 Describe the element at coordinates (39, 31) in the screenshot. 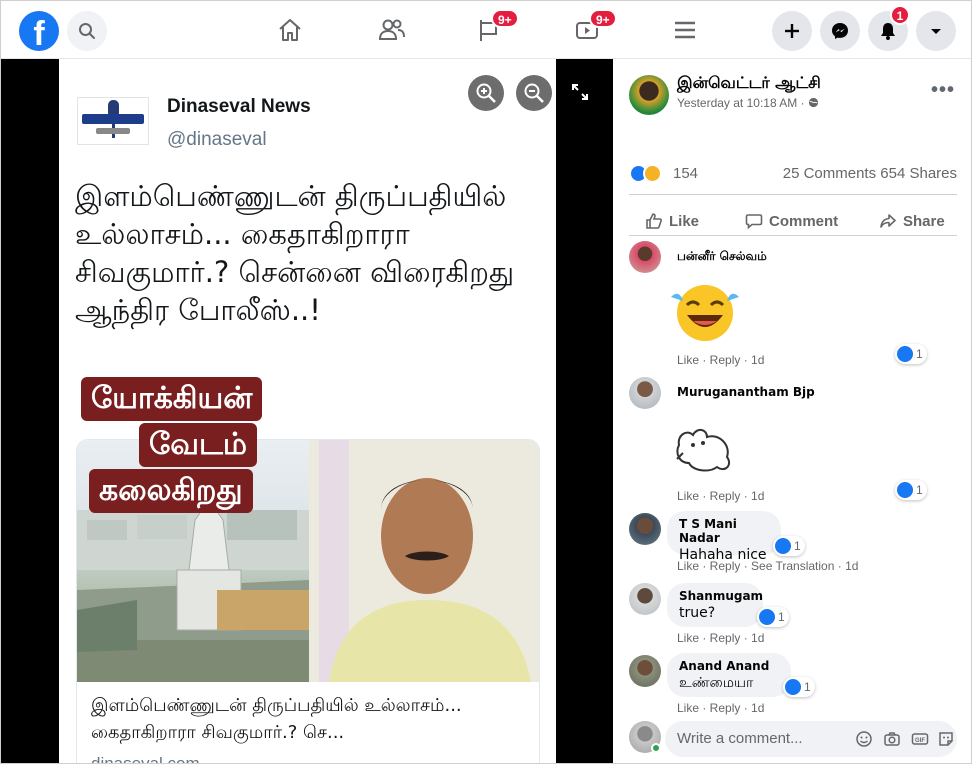

I see `facebook-logo: f` at that location.